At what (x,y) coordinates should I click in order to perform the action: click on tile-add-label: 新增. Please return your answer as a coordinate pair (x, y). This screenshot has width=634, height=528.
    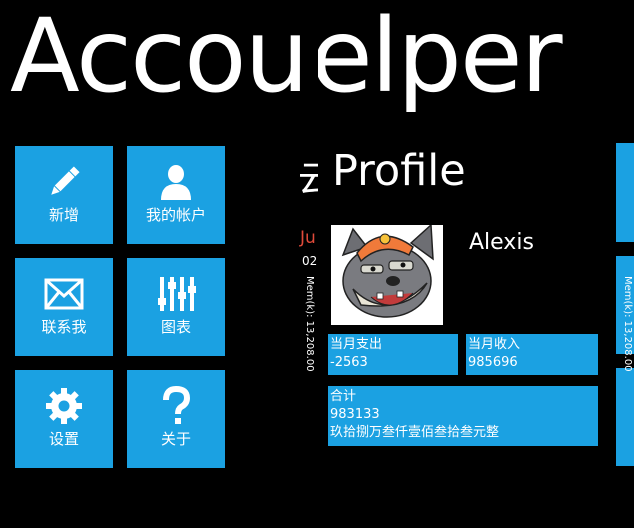
    Looking at the image, I should click on (63, 215).